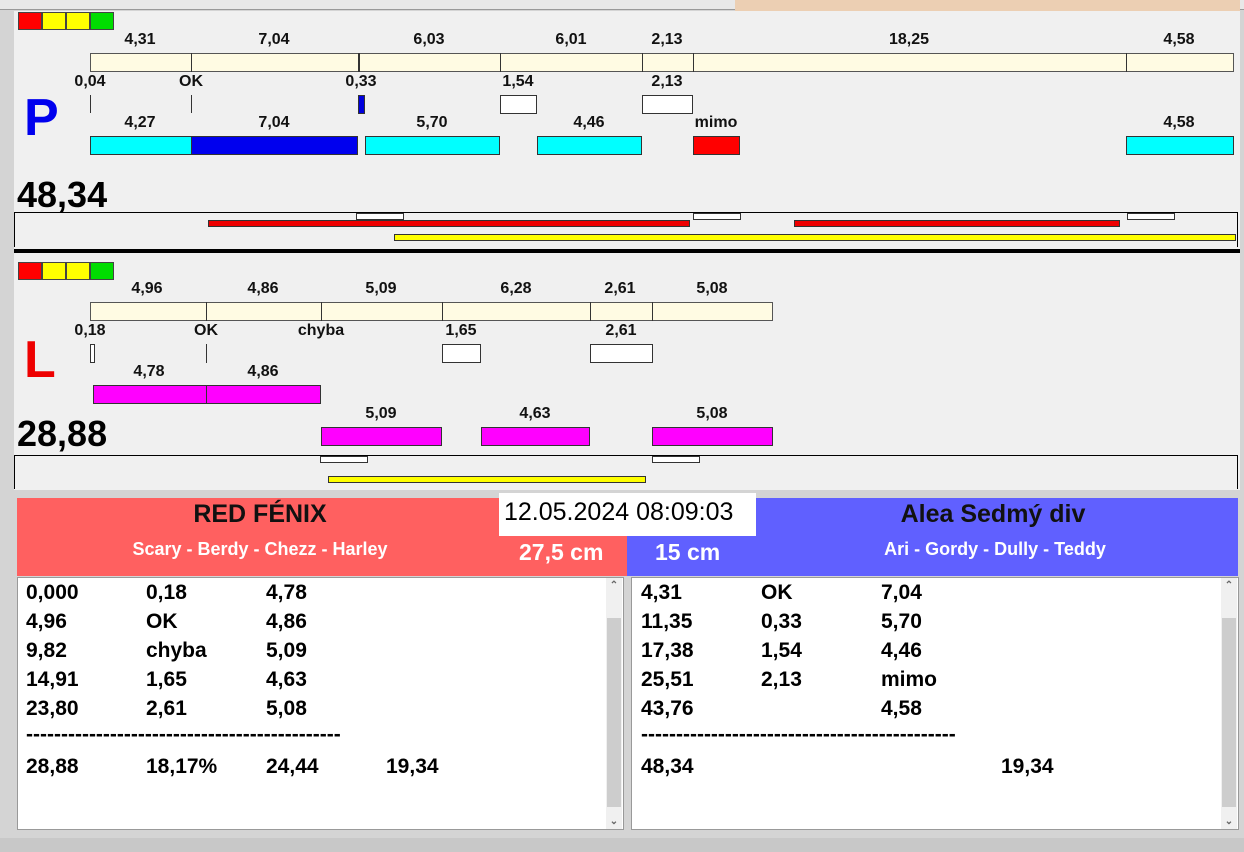 The height and width of the screenshot is (852, 1244). What do you see at coordinates (518, 81) in the screenshot?
I see `penalty-label: 1,54` at bounding box center [518, 81].